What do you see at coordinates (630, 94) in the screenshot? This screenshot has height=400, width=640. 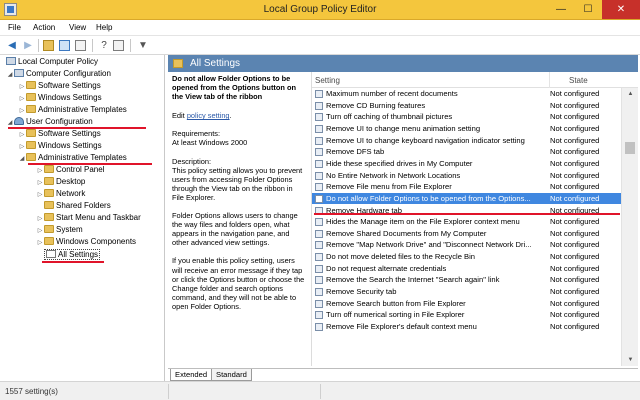 I see `scroll-up-icon: ▲` at bounding box center [630, 94].